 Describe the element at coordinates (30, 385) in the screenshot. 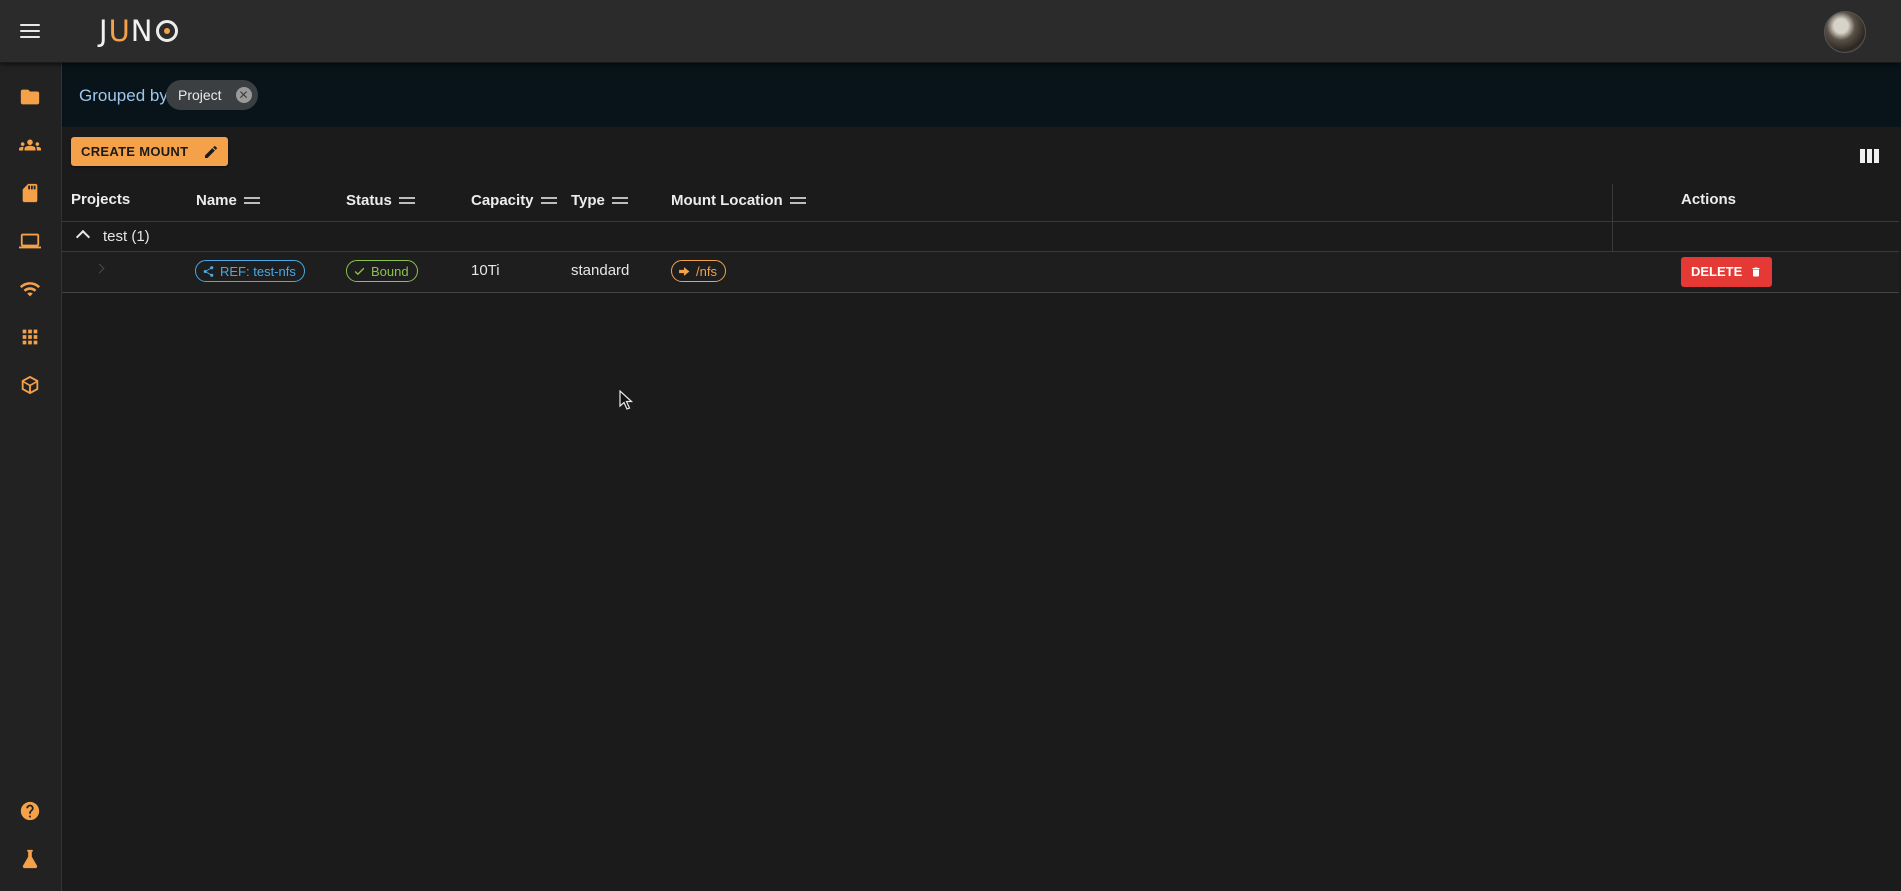

I see `package-icon` at that location.